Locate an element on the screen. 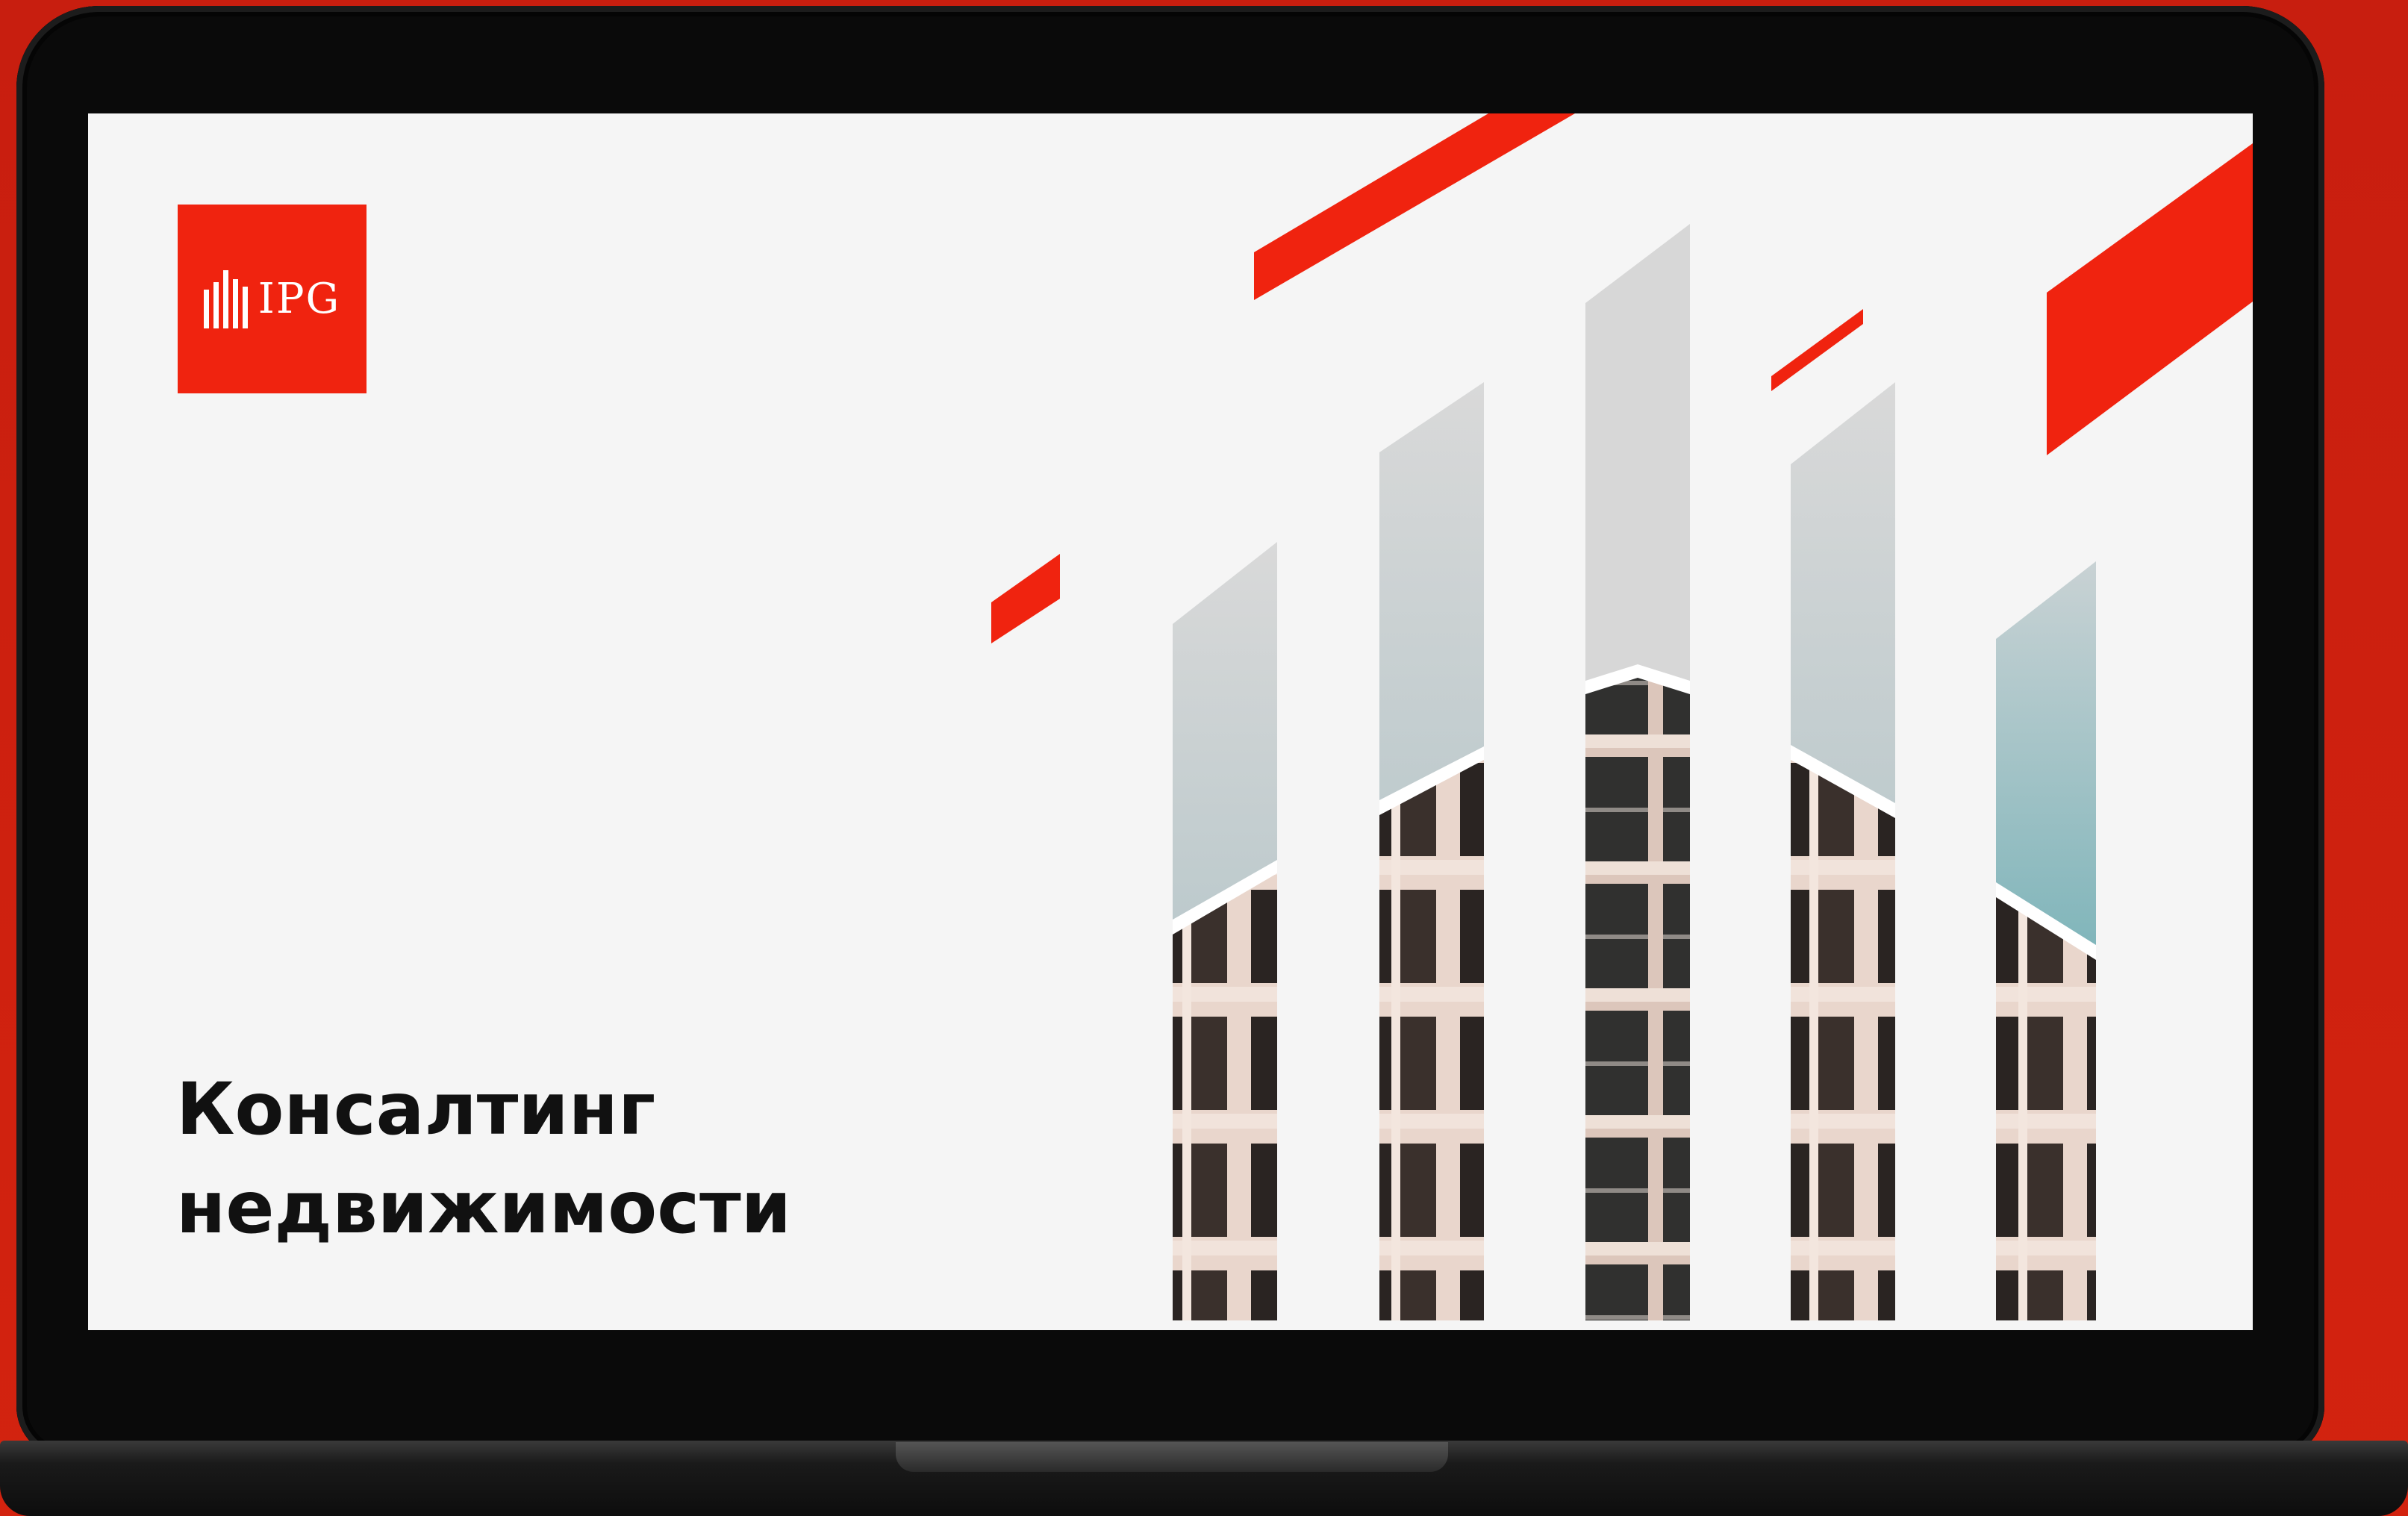  ipg-logo-icon: IPG is located at coordinates (272, 299).